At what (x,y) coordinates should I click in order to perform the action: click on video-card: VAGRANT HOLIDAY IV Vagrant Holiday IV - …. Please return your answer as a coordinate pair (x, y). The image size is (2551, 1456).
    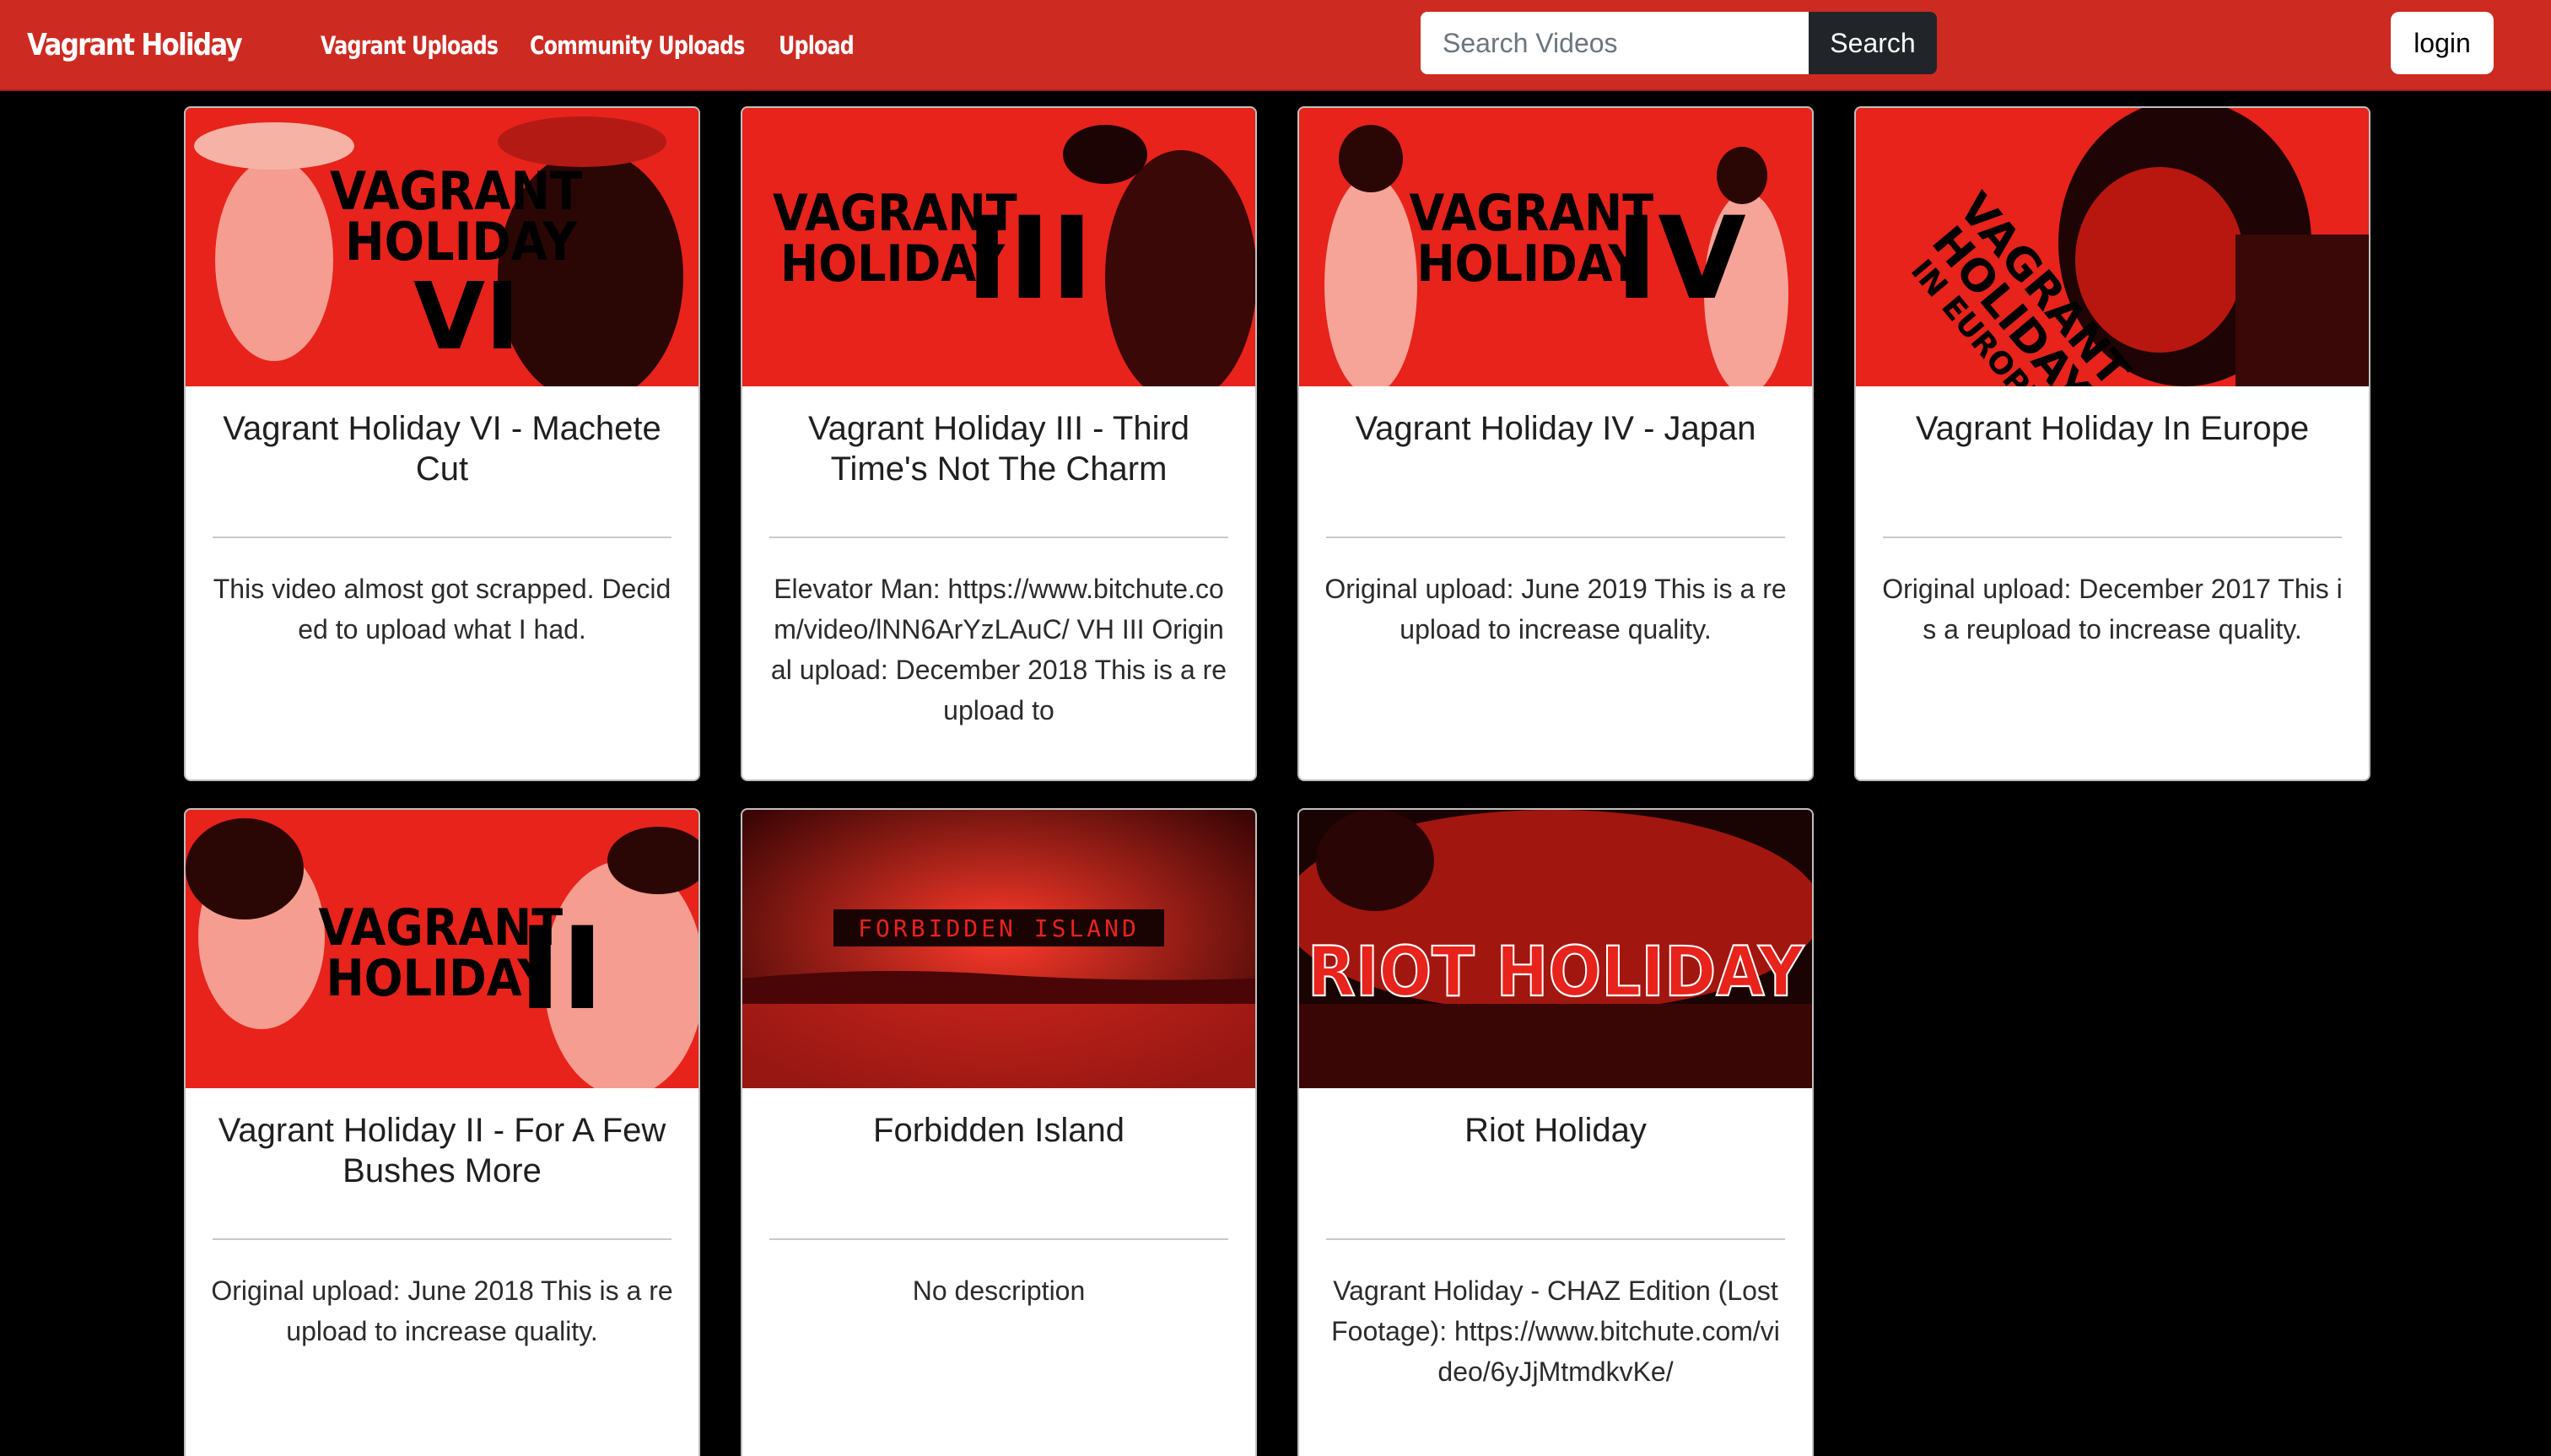
    Looking at the image, I should click on (1555, 443).